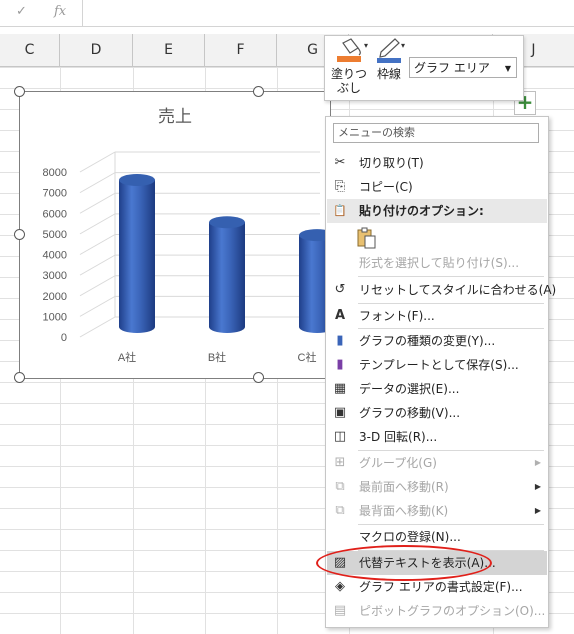 This screenshot has height=634, width=574. I want to click on menu-item-label: グループ化(G), so click(398, 463).